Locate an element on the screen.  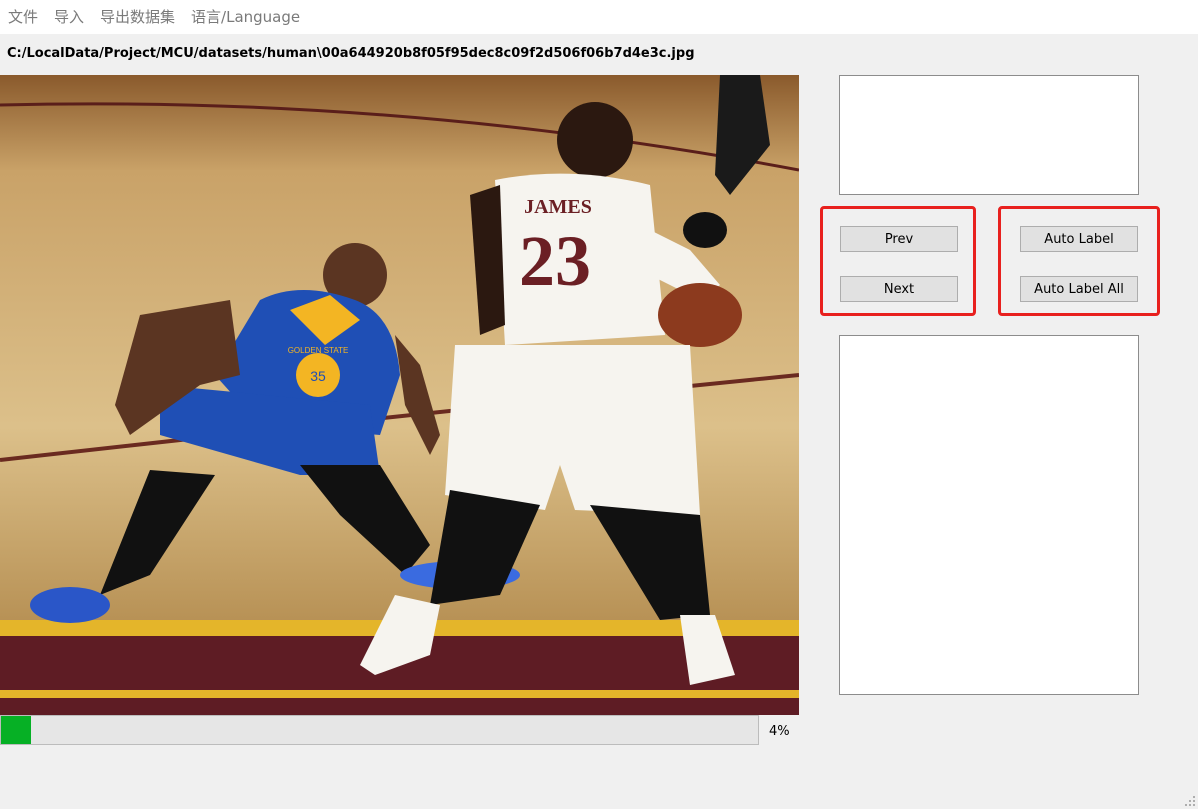
auto-label-all-button: Auto Label All is located at coordinates (1079, 289).